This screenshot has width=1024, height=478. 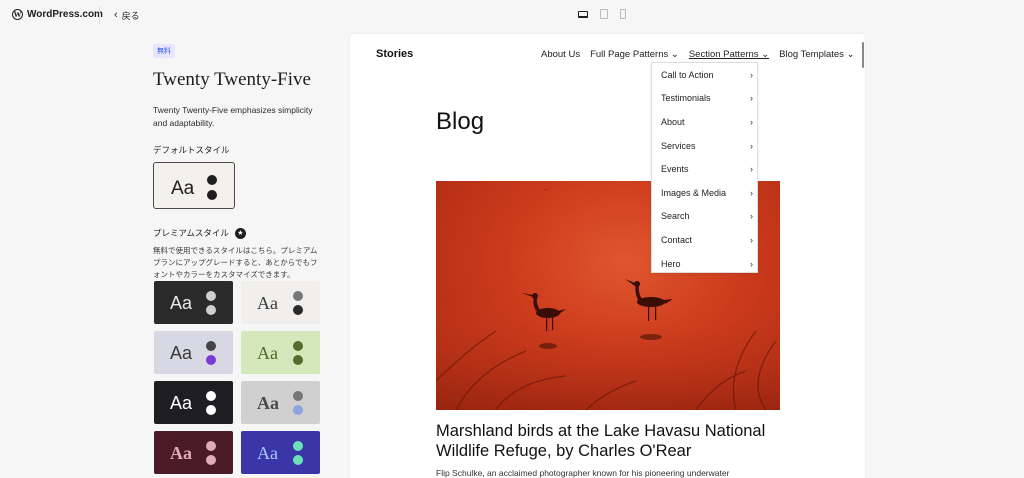 I want to click on dropdown-item-testimonials: Testimonials ›, so click(x=704, y=99).